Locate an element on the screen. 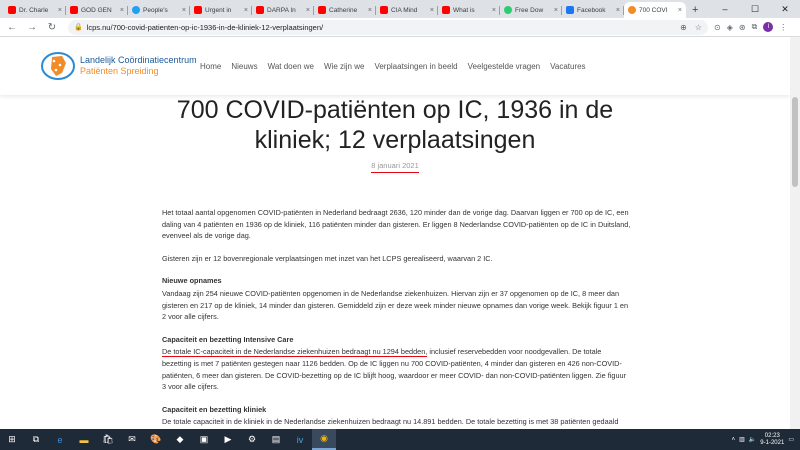  browser-tab: DARPA In × is located at coordinates (283, 10).